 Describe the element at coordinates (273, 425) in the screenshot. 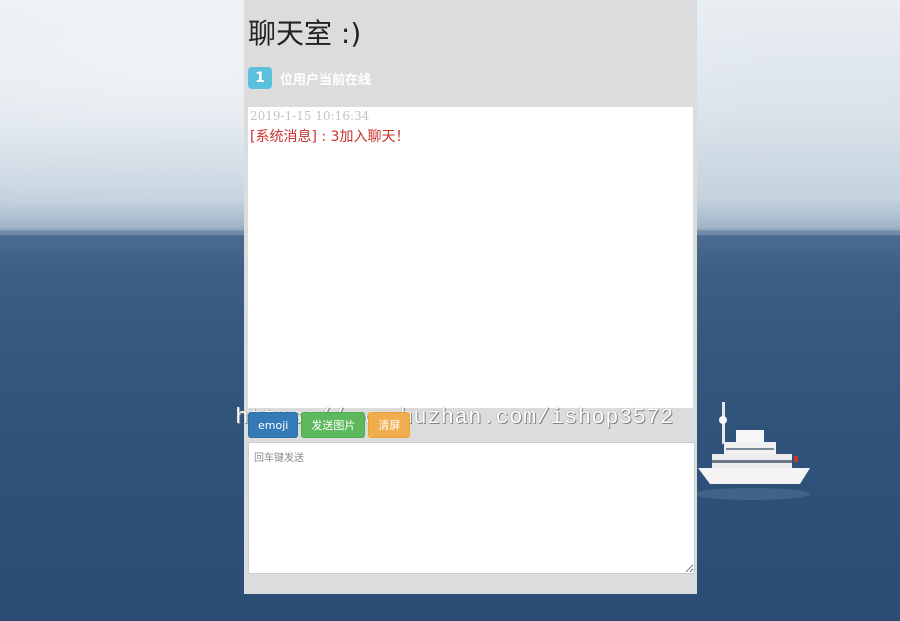

I see `emoji-button: emoji` at that location.